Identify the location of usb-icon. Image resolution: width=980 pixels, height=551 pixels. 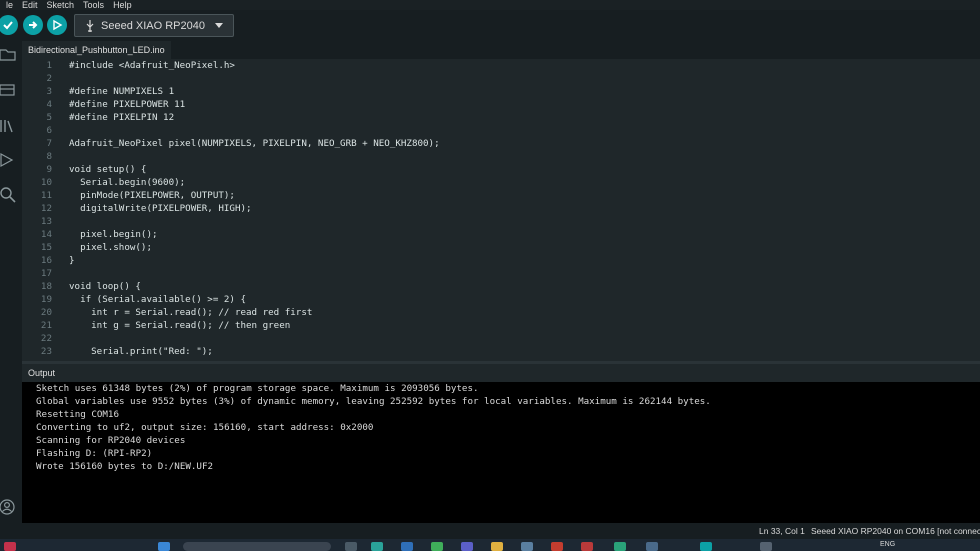
(90, 25).